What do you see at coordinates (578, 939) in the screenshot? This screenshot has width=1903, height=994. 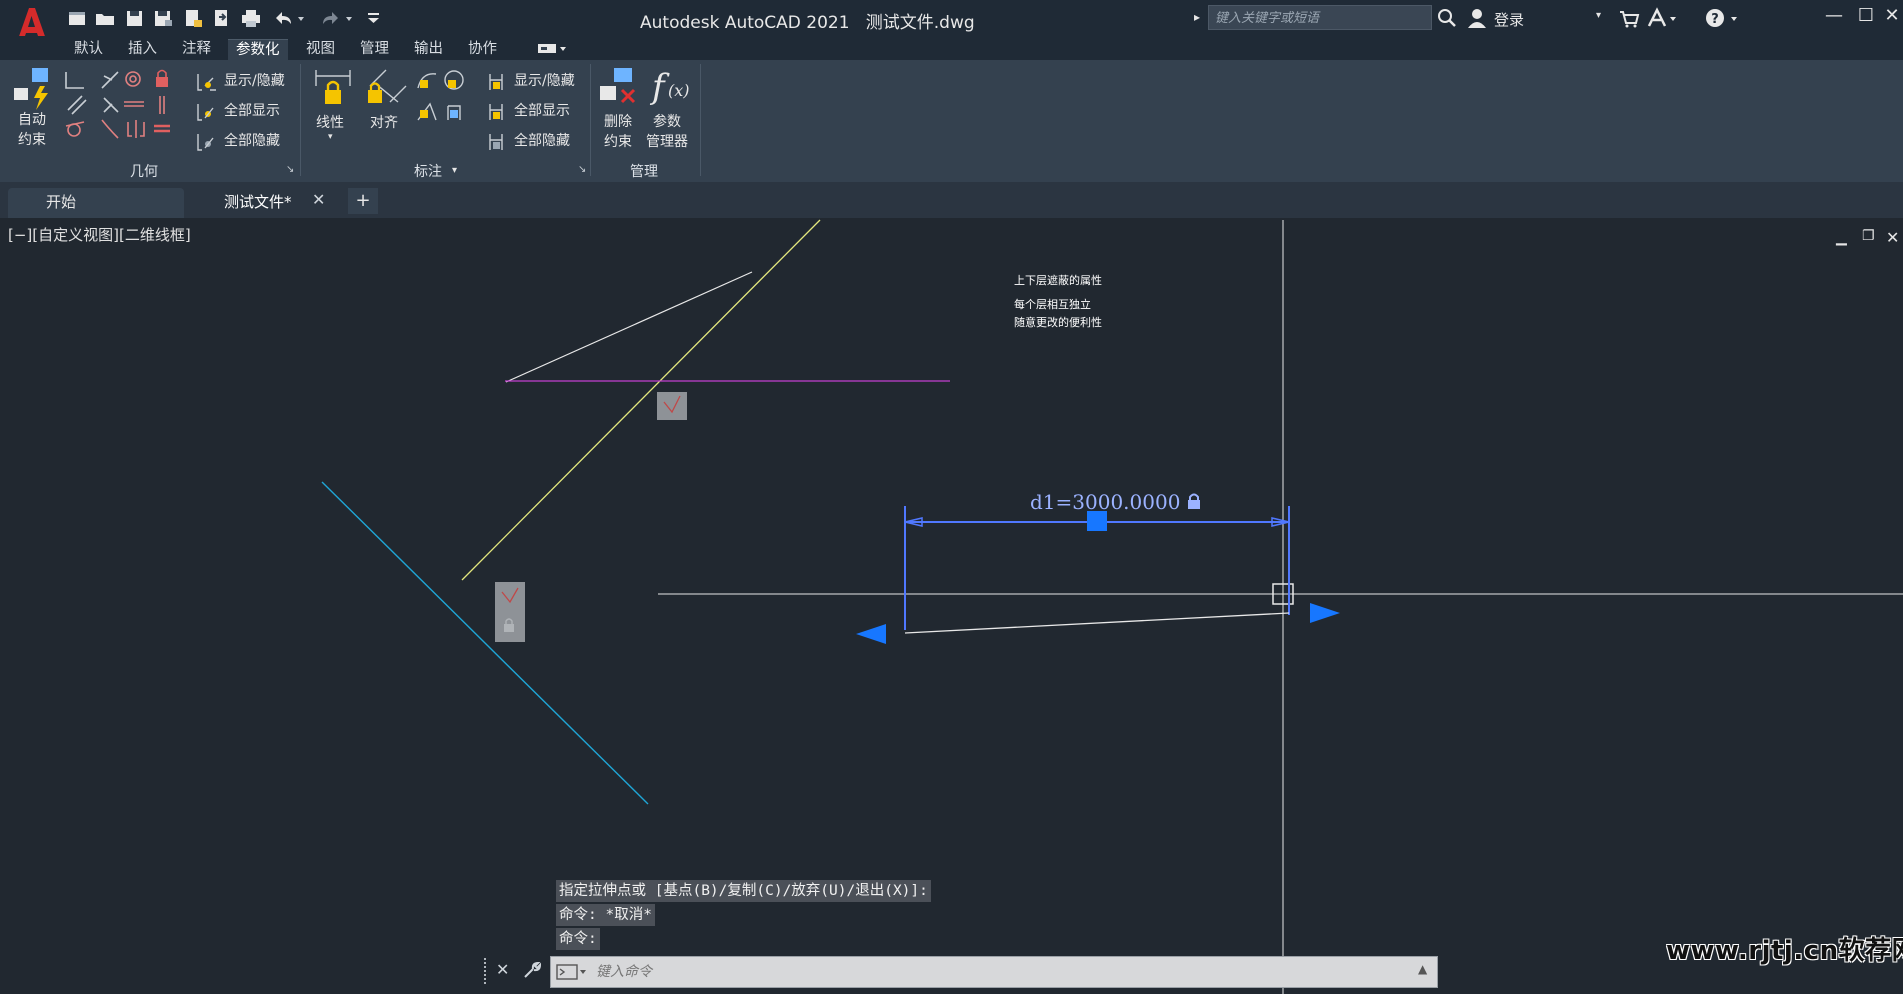 I see `command-history-line-3: 命令:` at bounding box center [578, 939].